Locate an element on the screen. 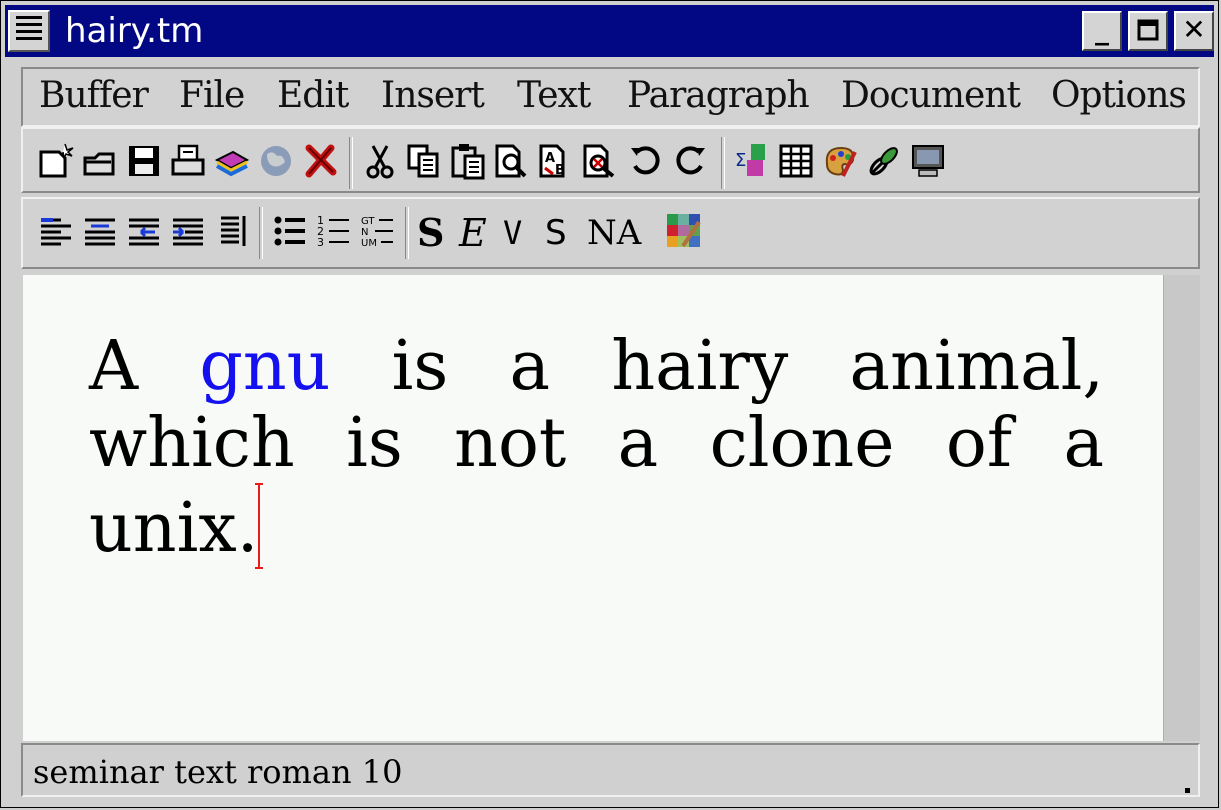  justify-icon is located at coordinates (188, 231).